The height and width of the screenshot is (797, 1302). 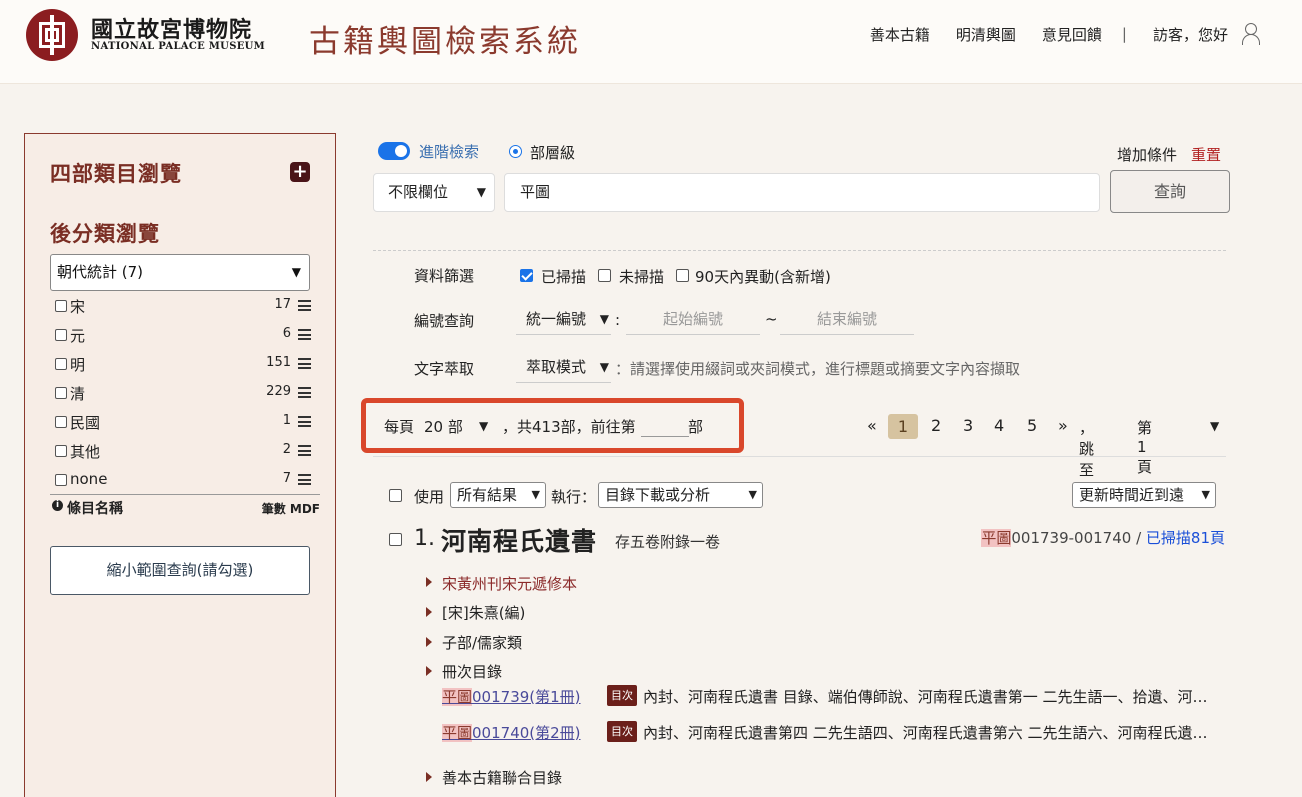 What do you see at coordinates (180, 570) in the screenshot?
I see `narrow-search-button: 縮小範圍查詢(請勾選)` at bounding box center [180, 570].